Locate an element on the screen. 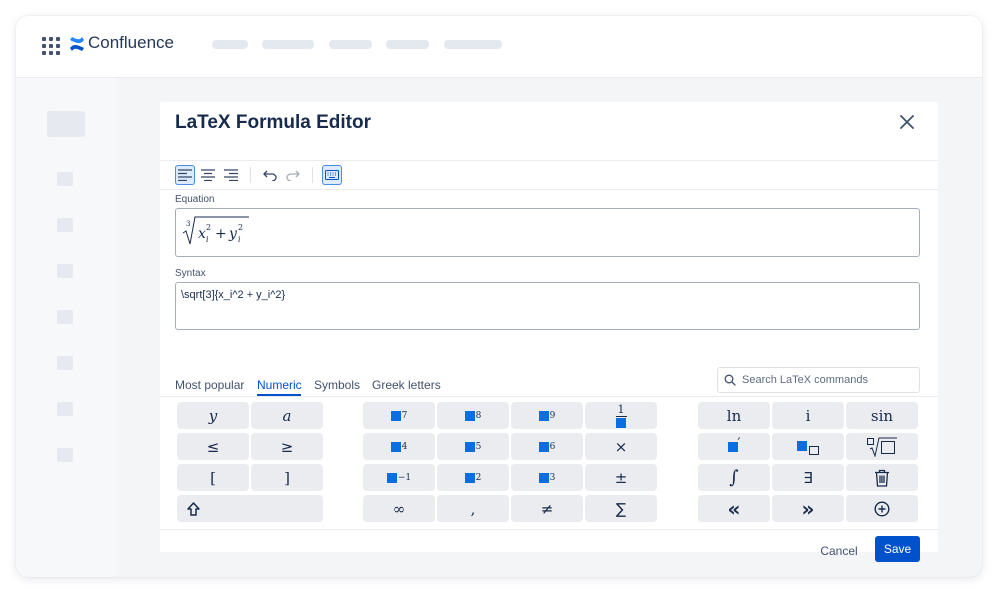 Image resolution: width=998 pixels, height=593 pixels. search-box is located at coordinates (818, 380).